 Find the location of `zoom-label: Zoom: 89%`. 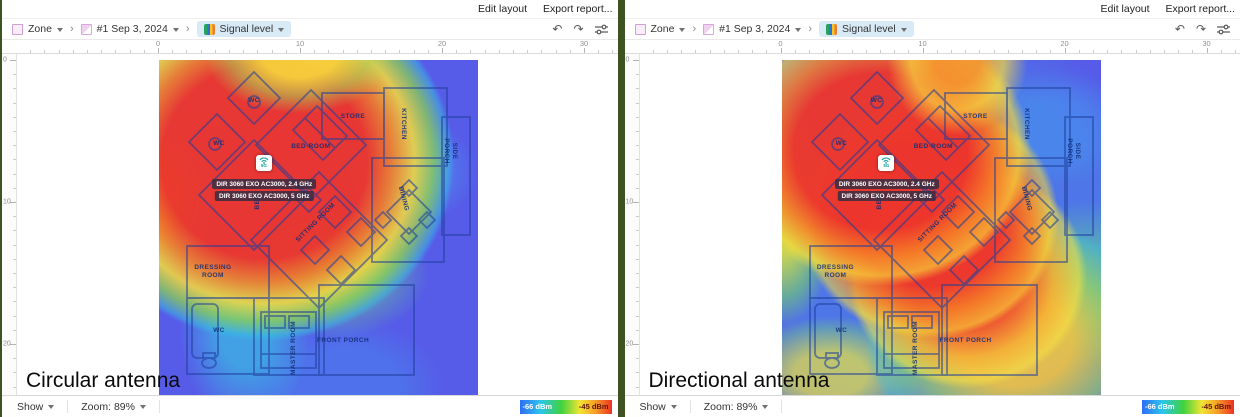

zoom-label: Zoom: 89% is located at coordinates (730, 406).